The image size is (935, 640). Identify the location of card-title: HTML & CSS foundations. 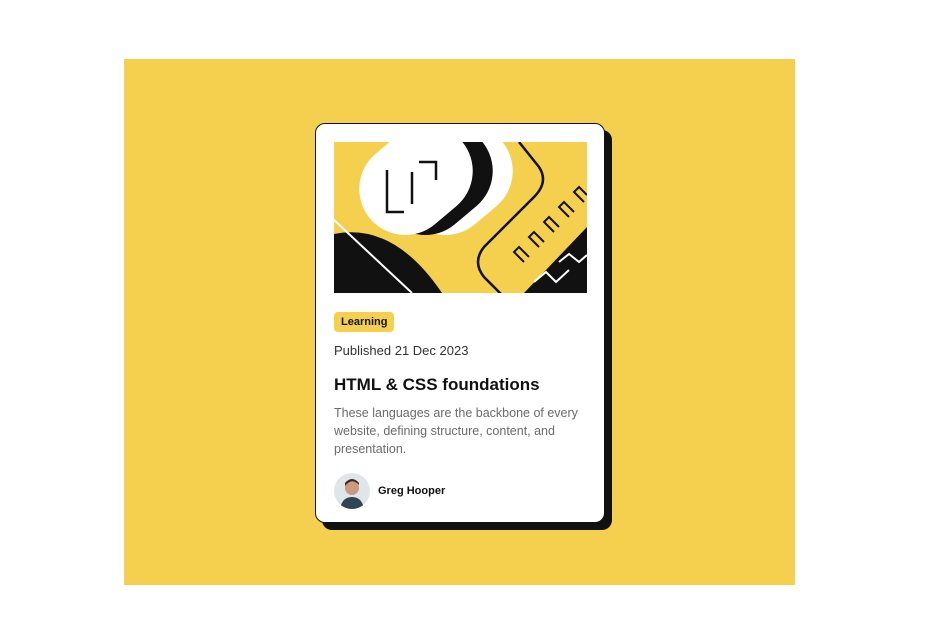
(461, 385).